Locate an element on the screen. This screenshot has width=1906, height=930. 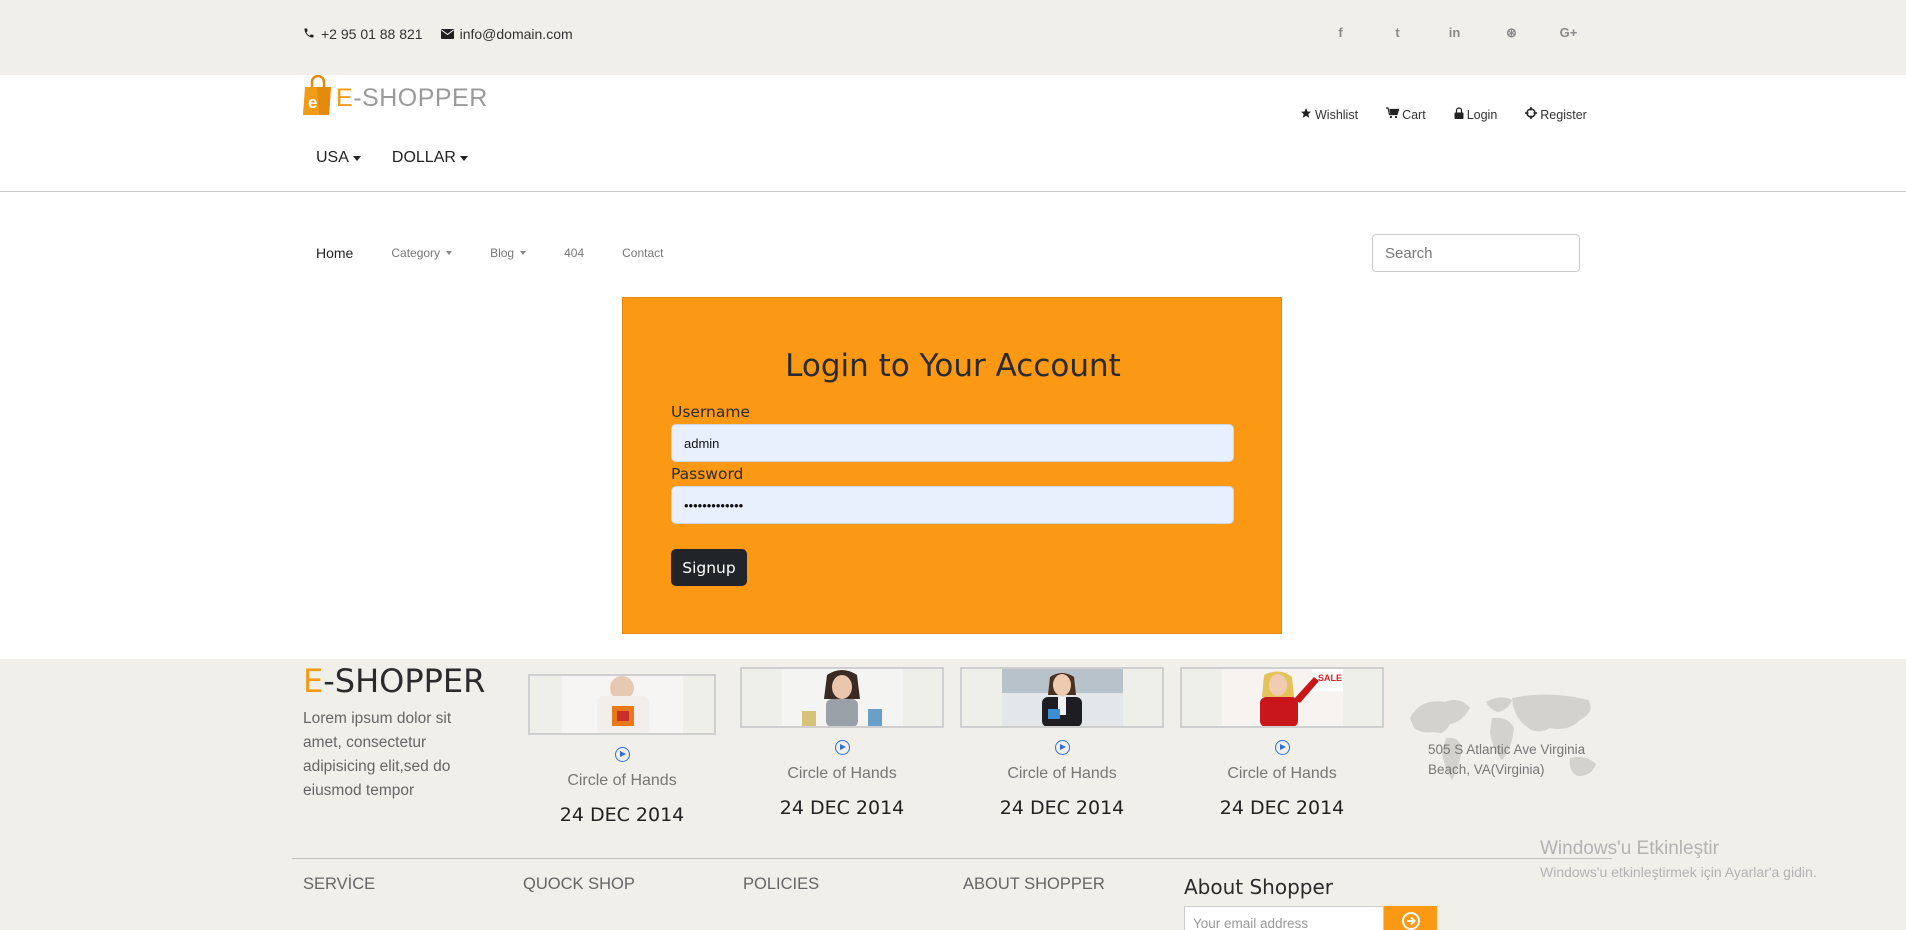
video-thumbnail: SALE is located at coordinates (1282, 697).